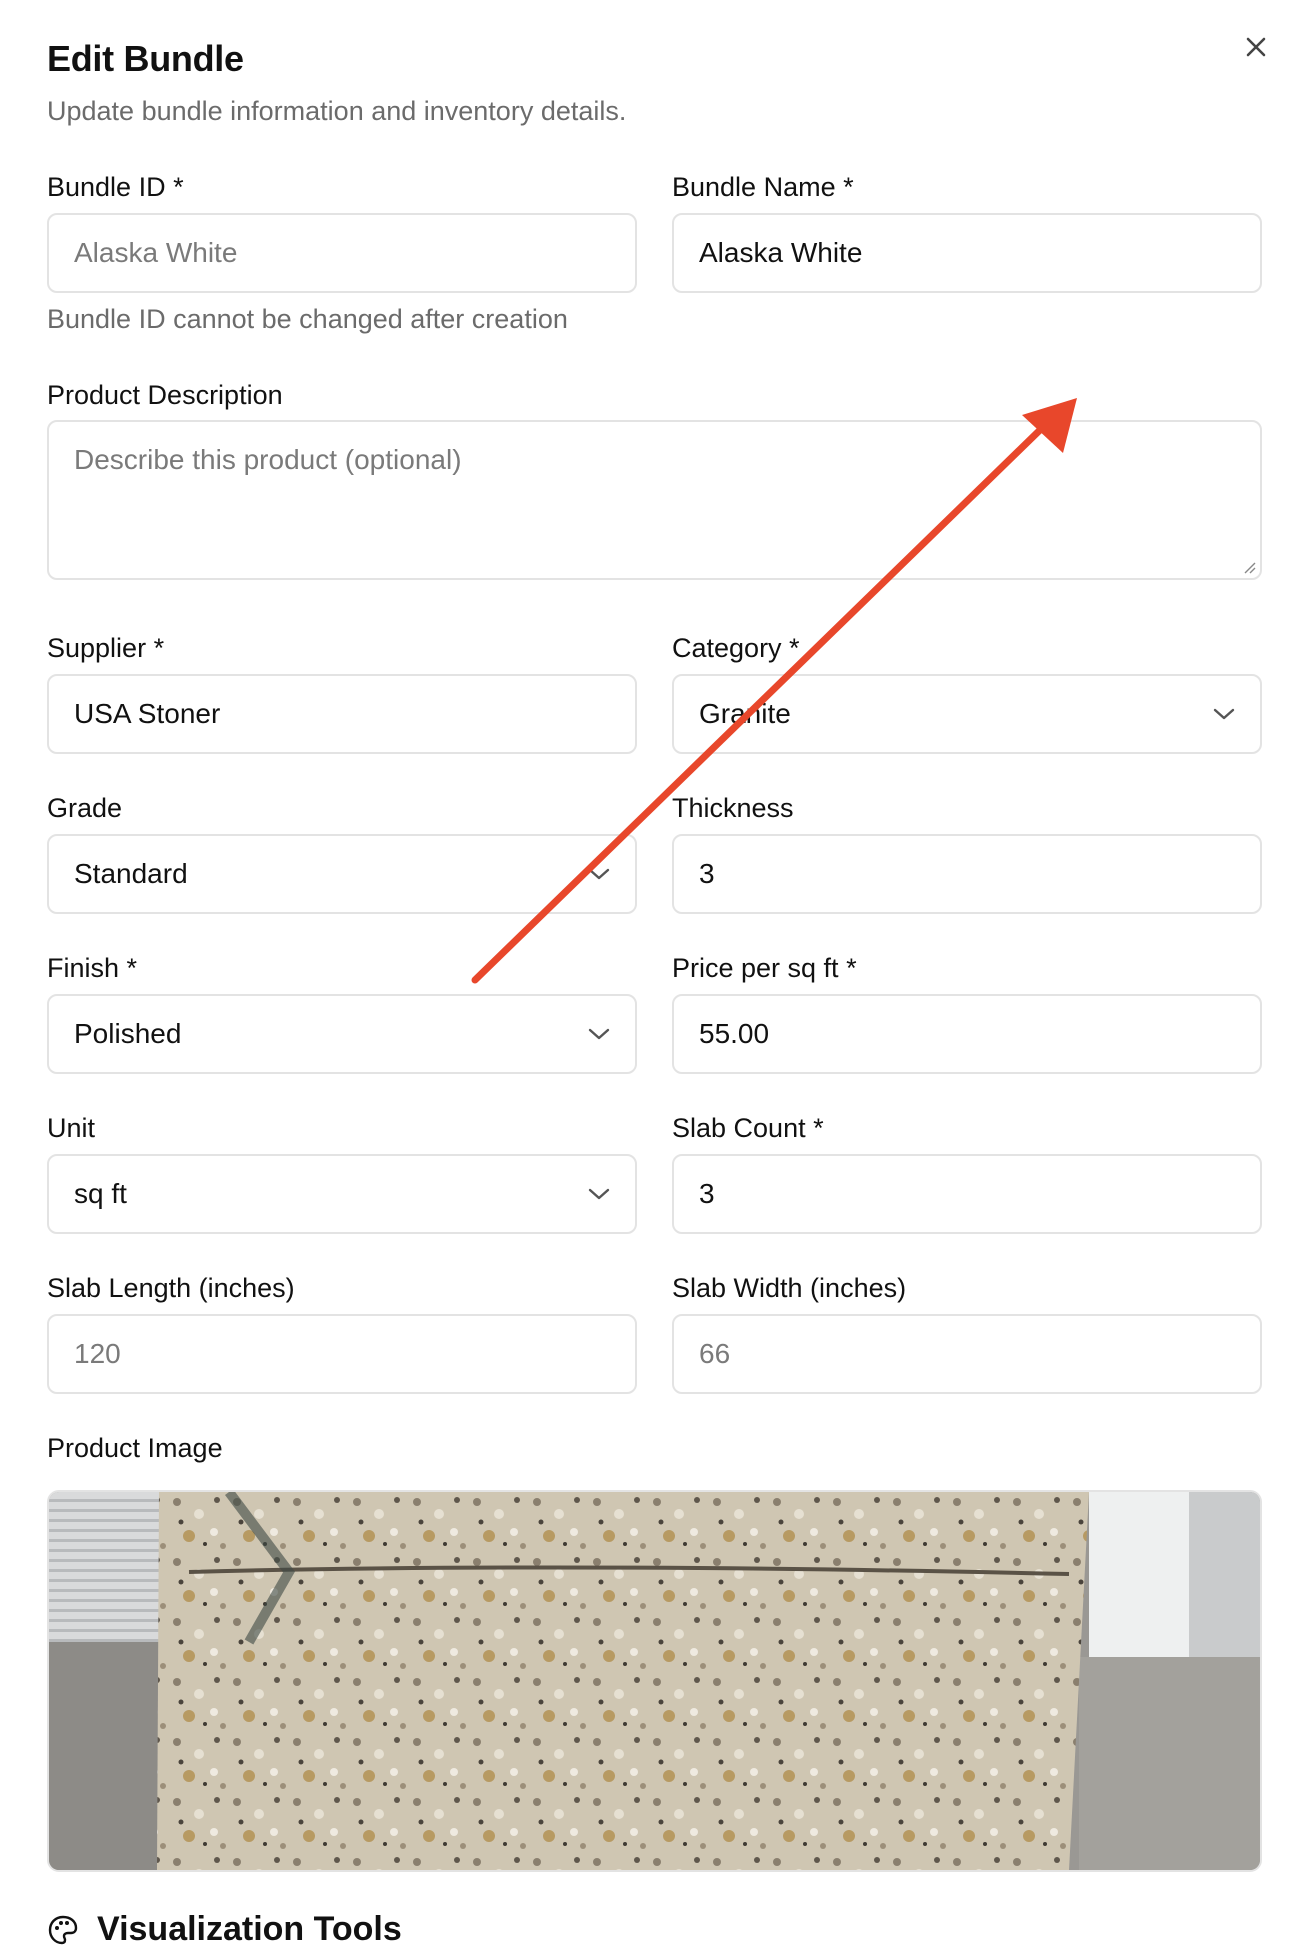 The width and height of the screenshot is (1306, 1956). What do you see at coordinates (967, 714) in the screenshot?
I see `category-select: Granite` at bounding box center [967, 714].